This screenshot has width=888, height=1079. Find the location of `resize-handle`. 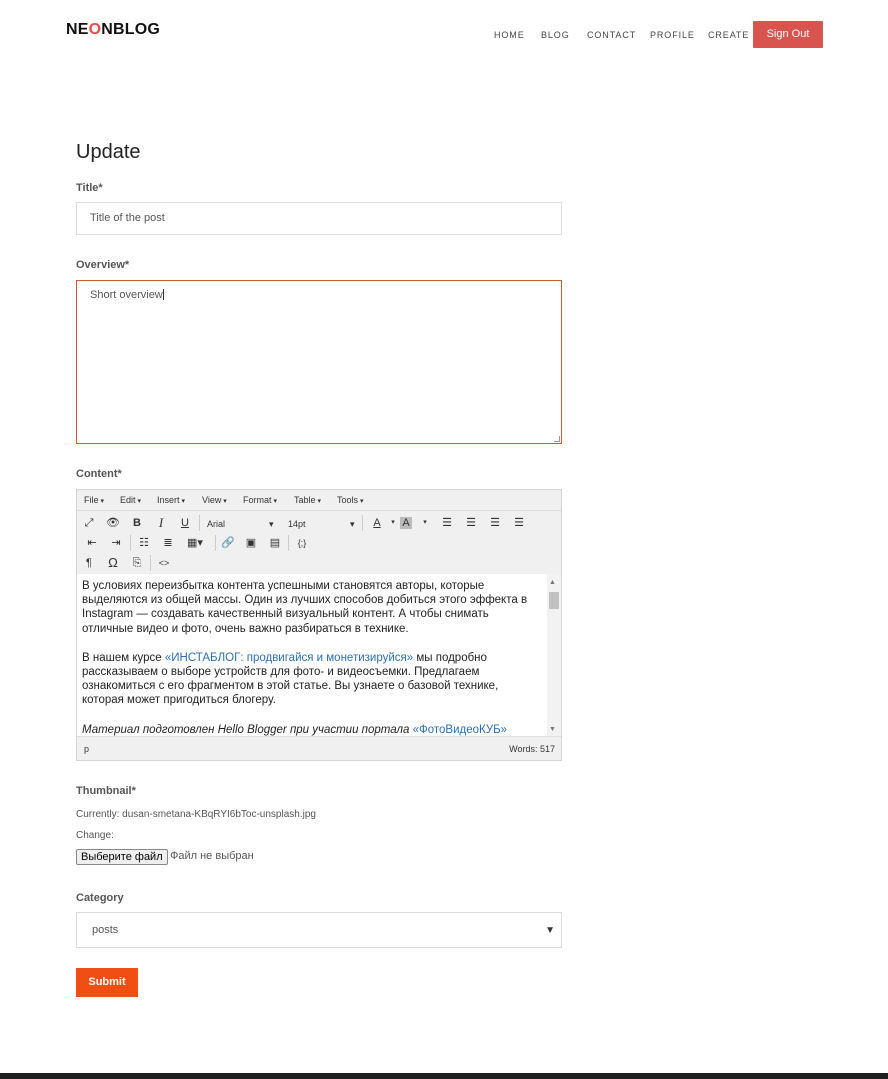

resize-handle is located at coordinates (557, 439).